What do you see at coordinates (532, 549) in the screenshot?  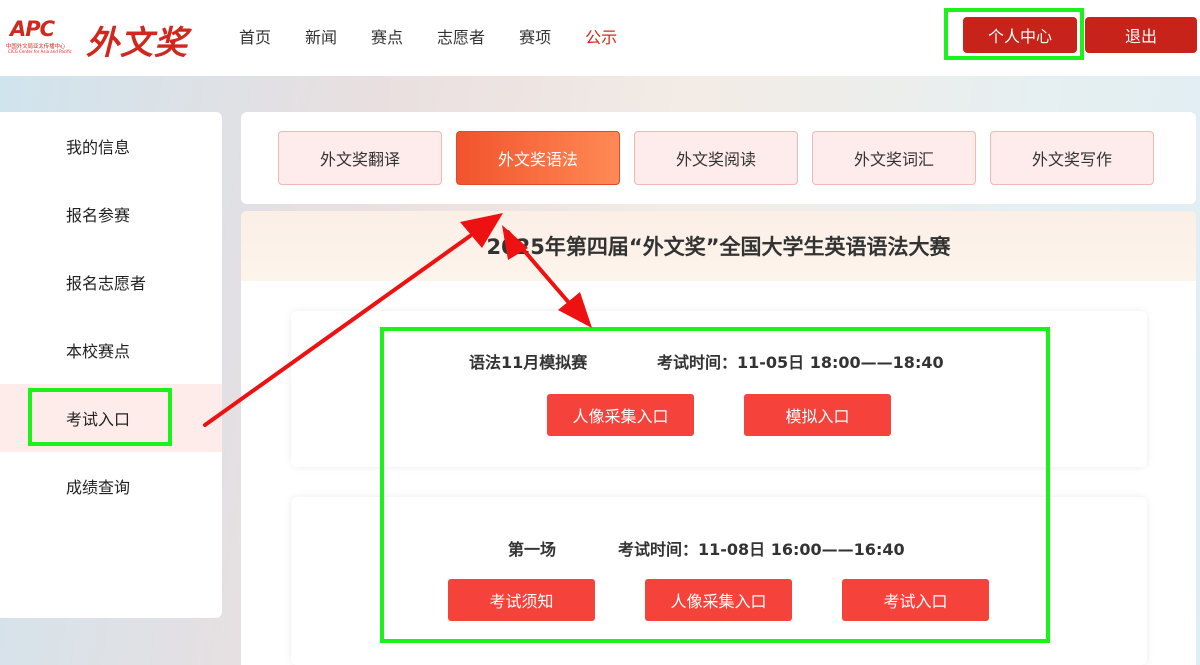 I see `exam-name: 第一场` at bounding box center [532, 549].